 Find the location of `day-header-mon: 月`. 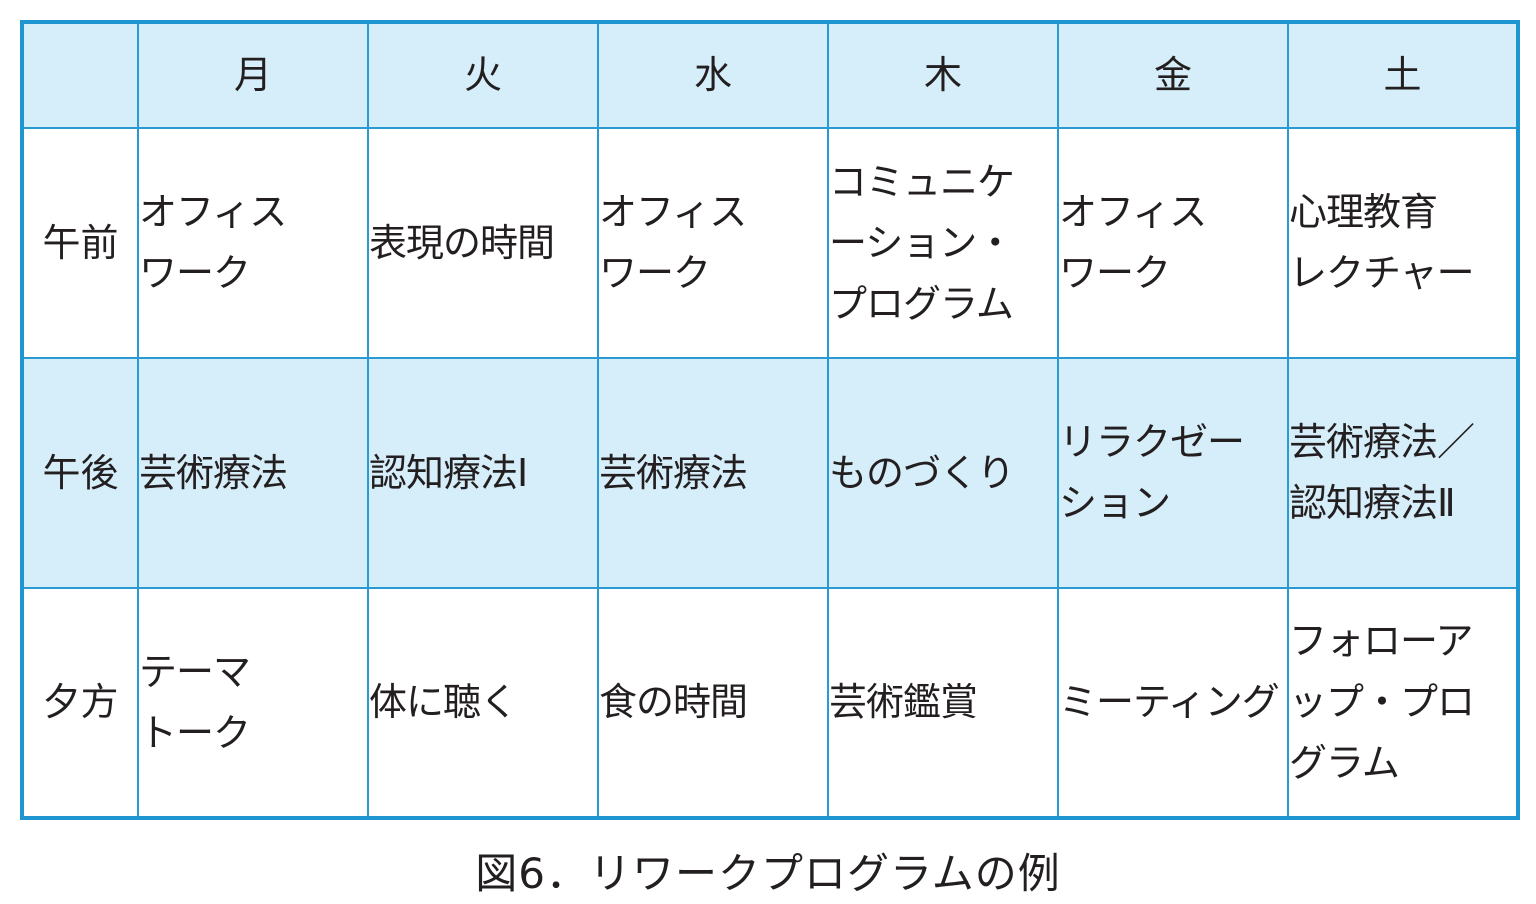

day-header-mon: 月 is located at coordinates (253, 75).